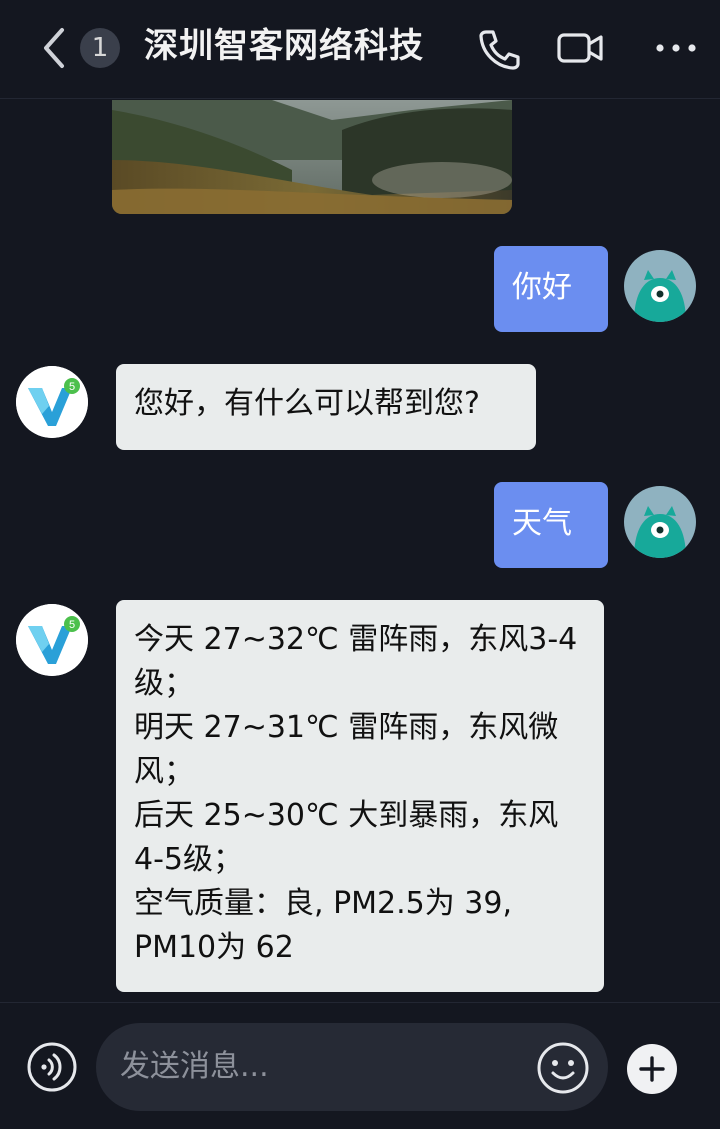 The image size is (720, 1129). Describe the element at coordinates (323, 903) in the screenshot. I see `weather-line: 空气质量：良, PM2.5为 39,` at that location.